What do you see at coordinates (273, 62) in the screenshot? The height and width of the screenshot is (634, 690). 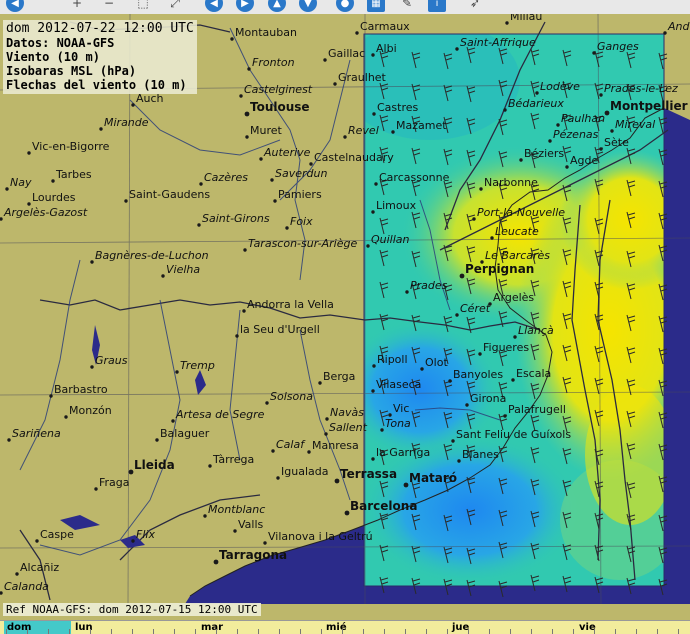 I see `place-label: Fronton` at bounding box center [273, 62].